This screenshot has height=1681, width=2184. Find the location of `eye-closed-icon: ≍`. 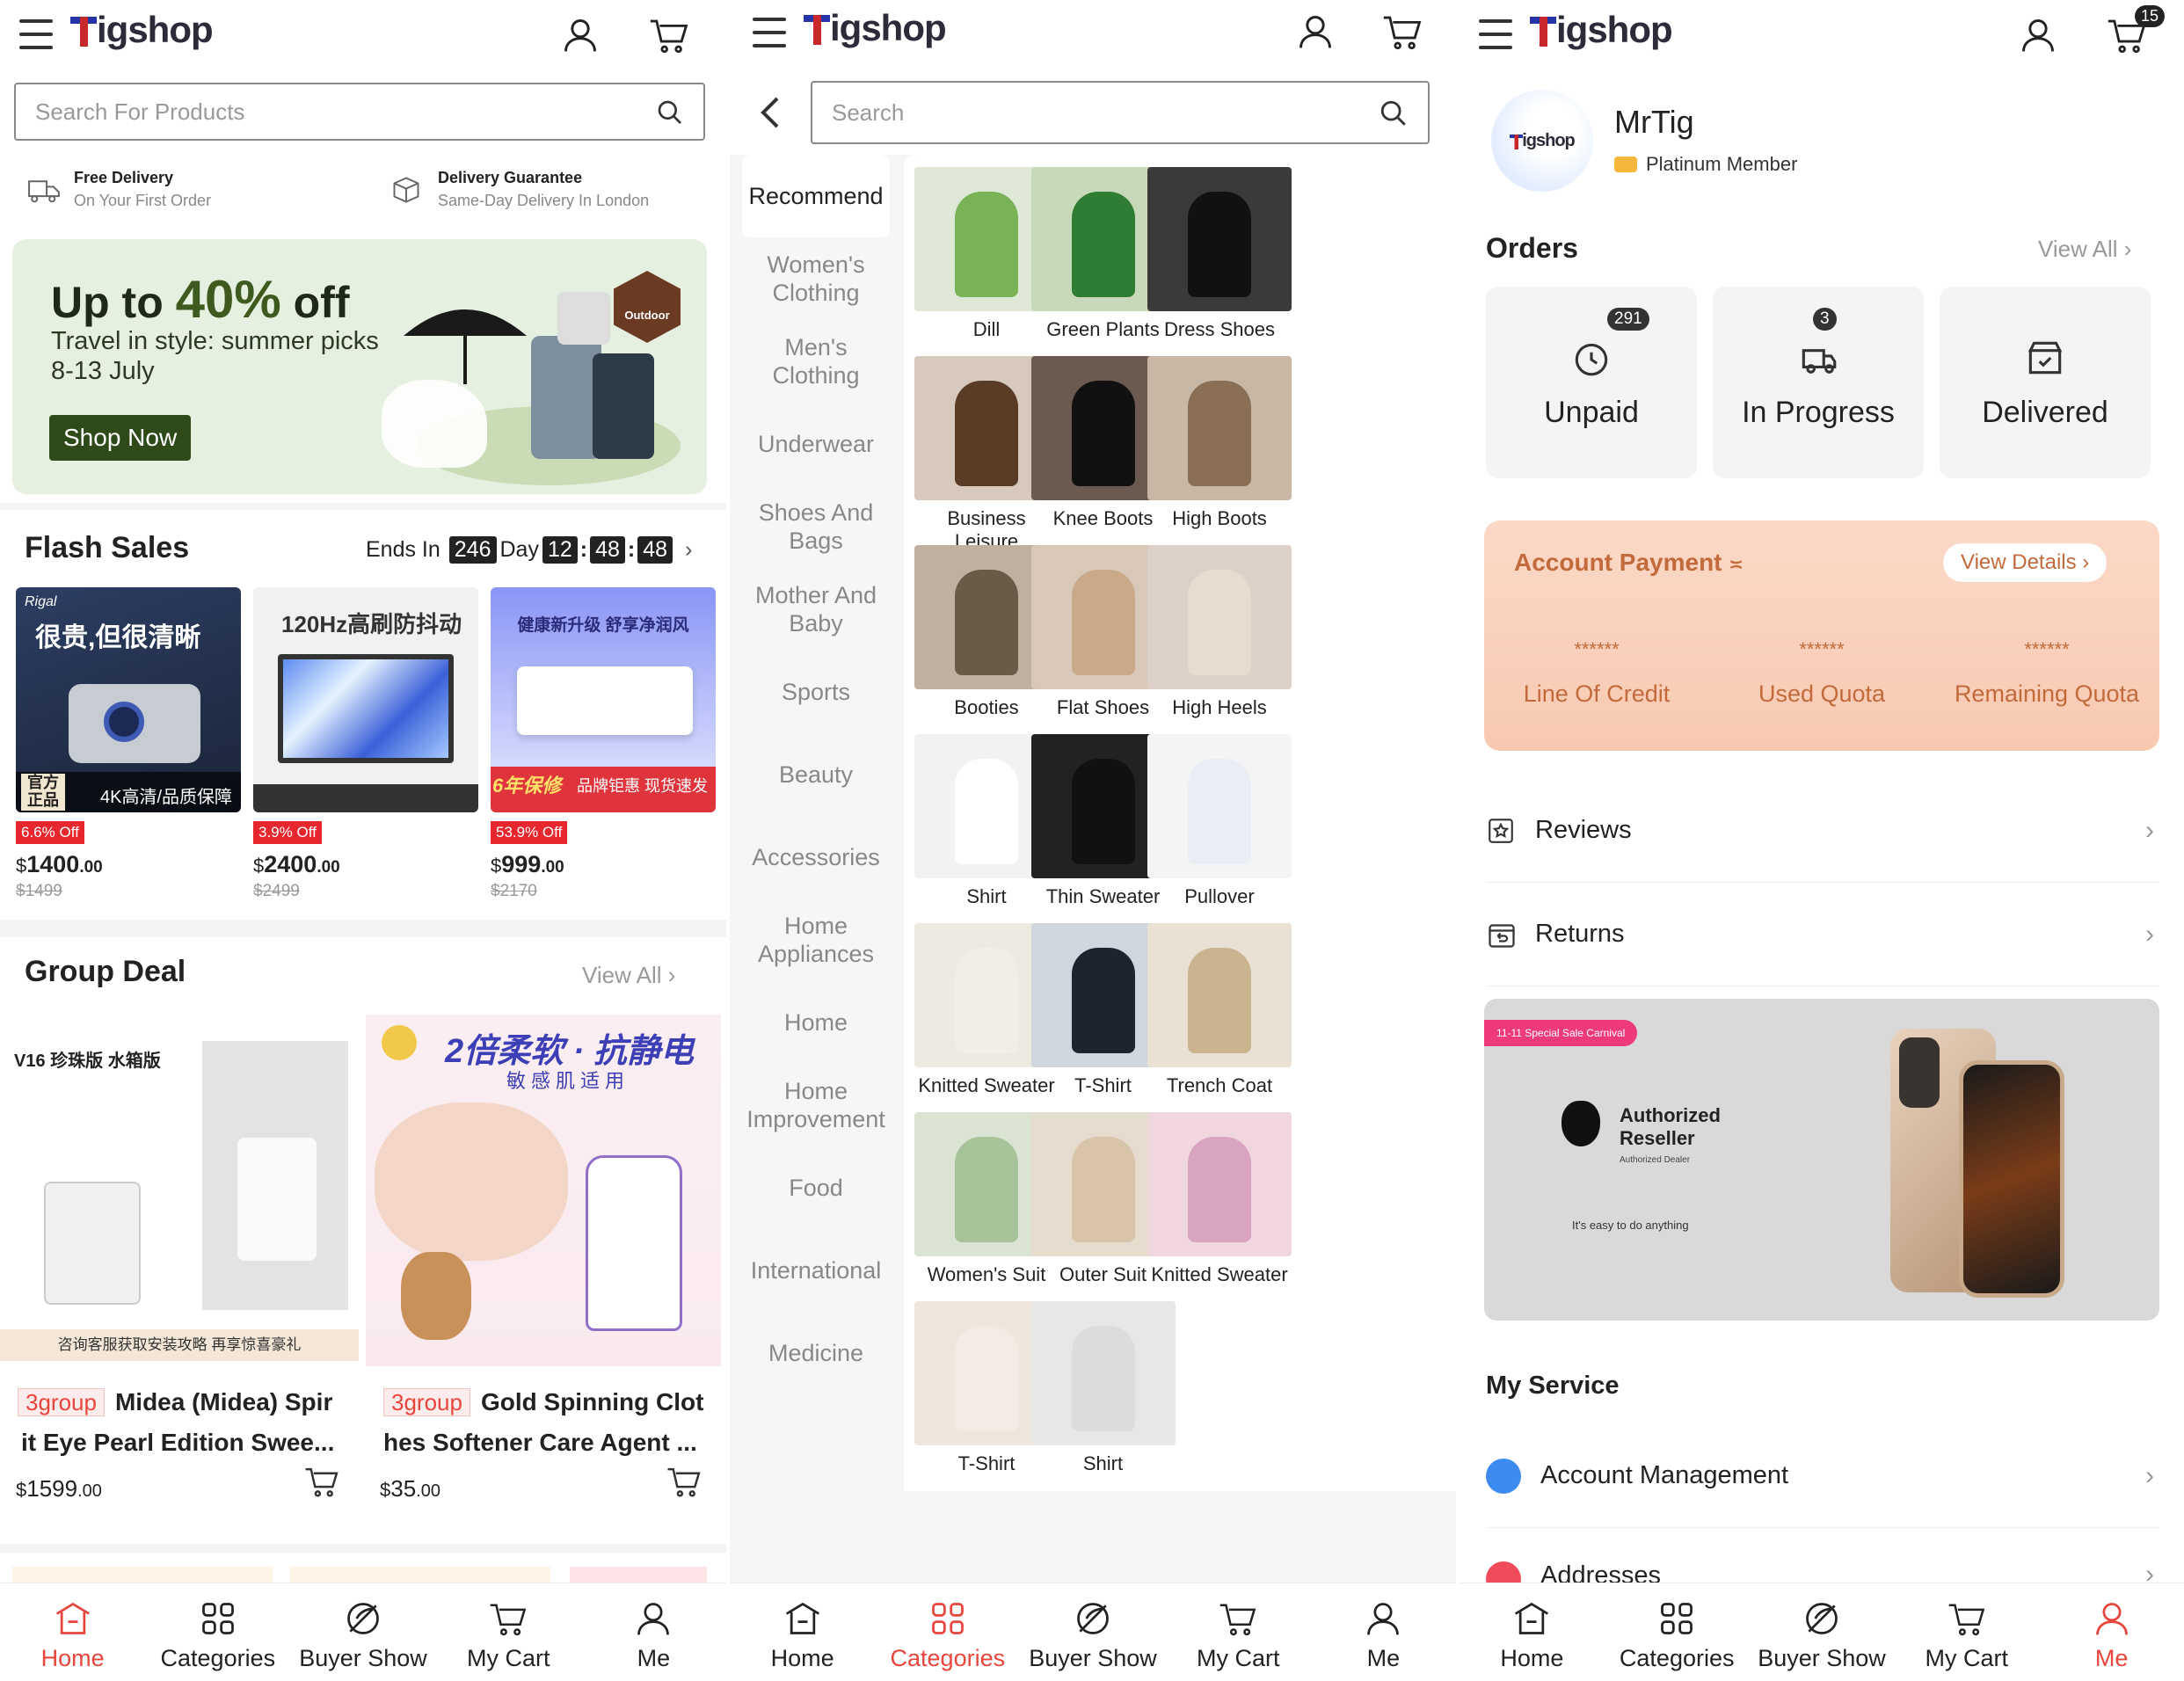

eye-closed-icon: ≍ is located at coordinates (1736, 565).